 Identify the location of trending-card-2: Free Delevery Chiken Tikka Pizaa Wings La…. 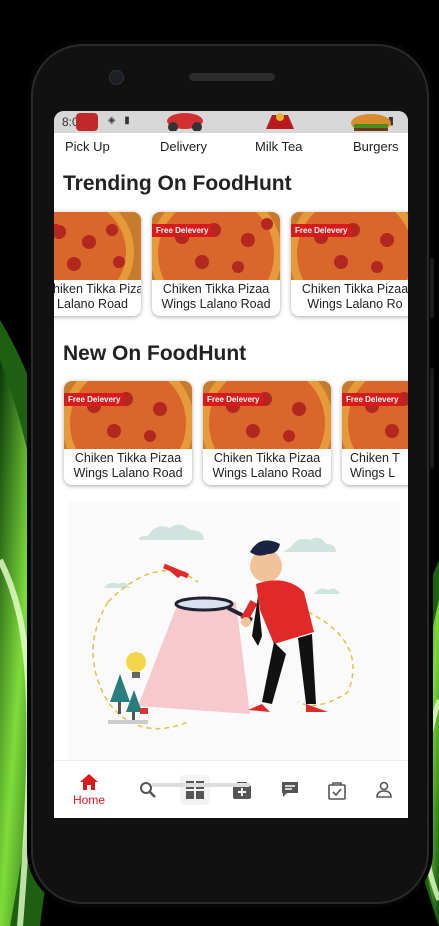
(216, 264).